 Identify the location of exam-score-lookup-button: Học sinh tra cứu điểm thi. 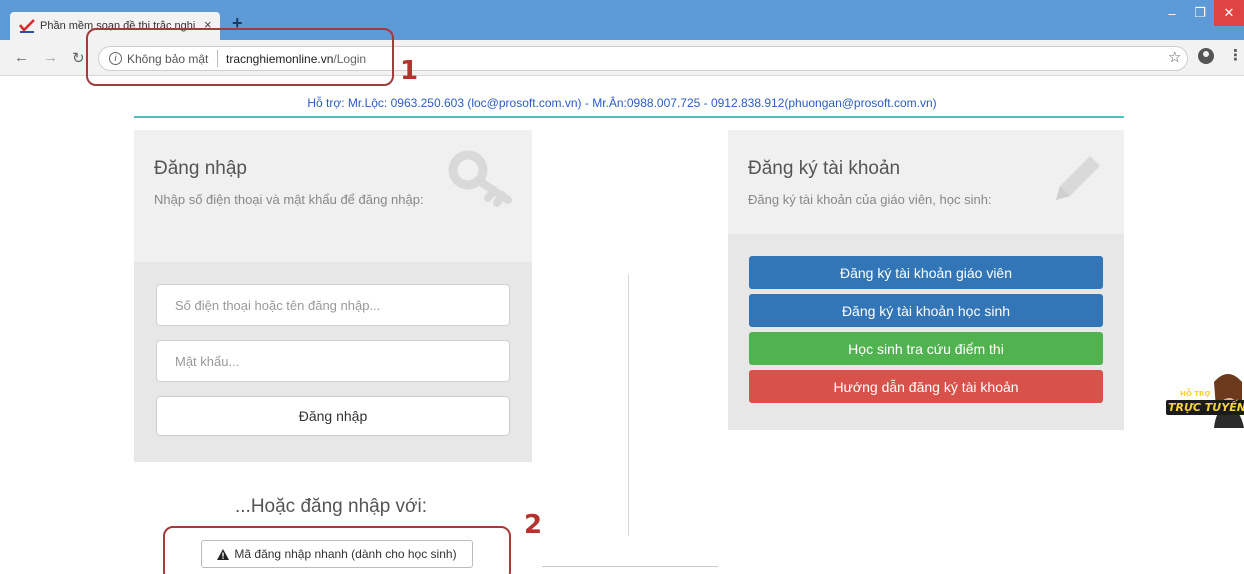
(926, 348).